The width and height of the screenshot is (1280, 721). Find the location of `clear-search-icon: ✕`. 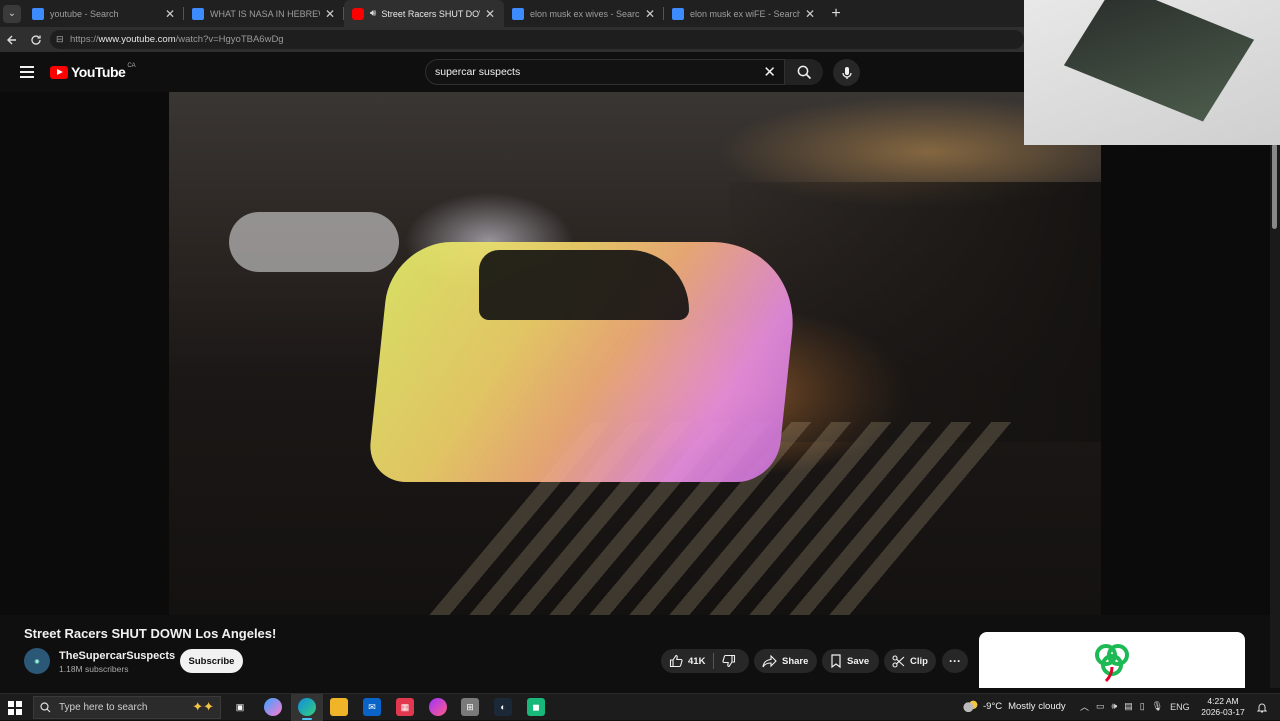

clear-search-icon: ✕ is located at coordinates (769, 72).